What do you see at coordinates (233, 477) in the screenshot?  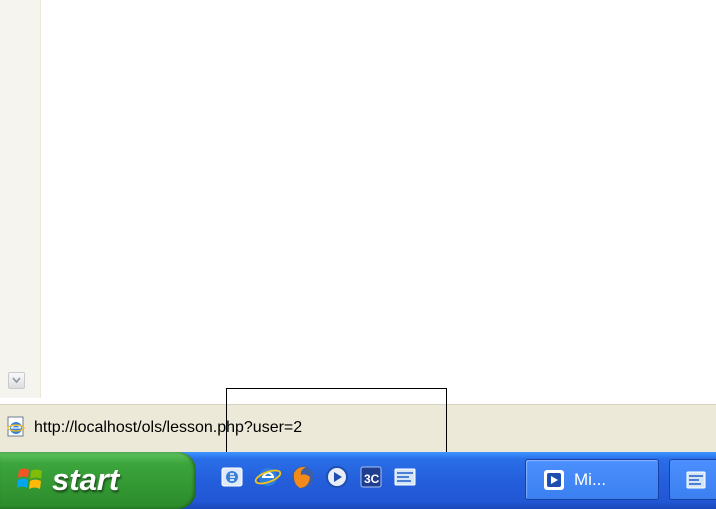 I see `outlook-express-icon` at bounding box center [233, 477].